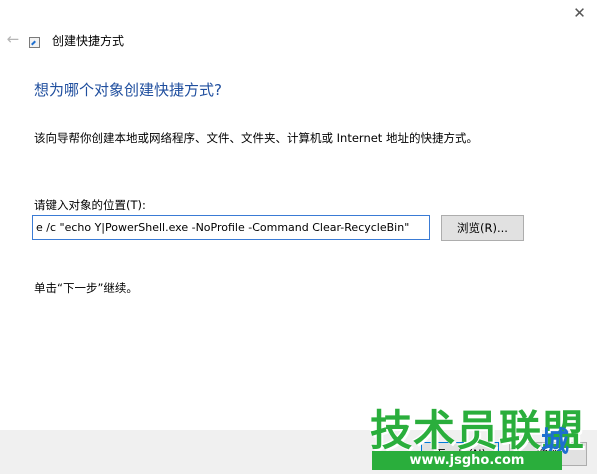  Describe the element at coordinates (88, 41) in the screenshot. I see `wizard-title: 创建快捷方式` at that location.